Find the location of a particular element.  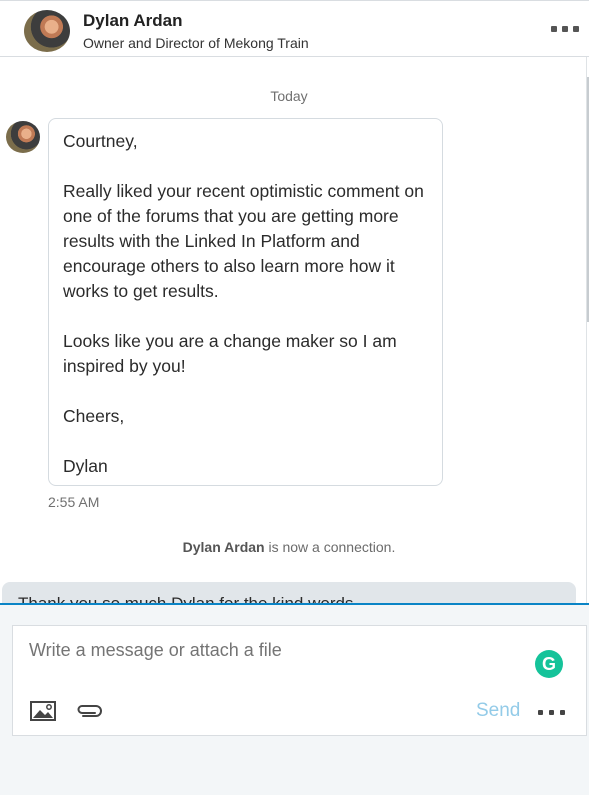

paperclip-icon is located at coordinates (89, 711).